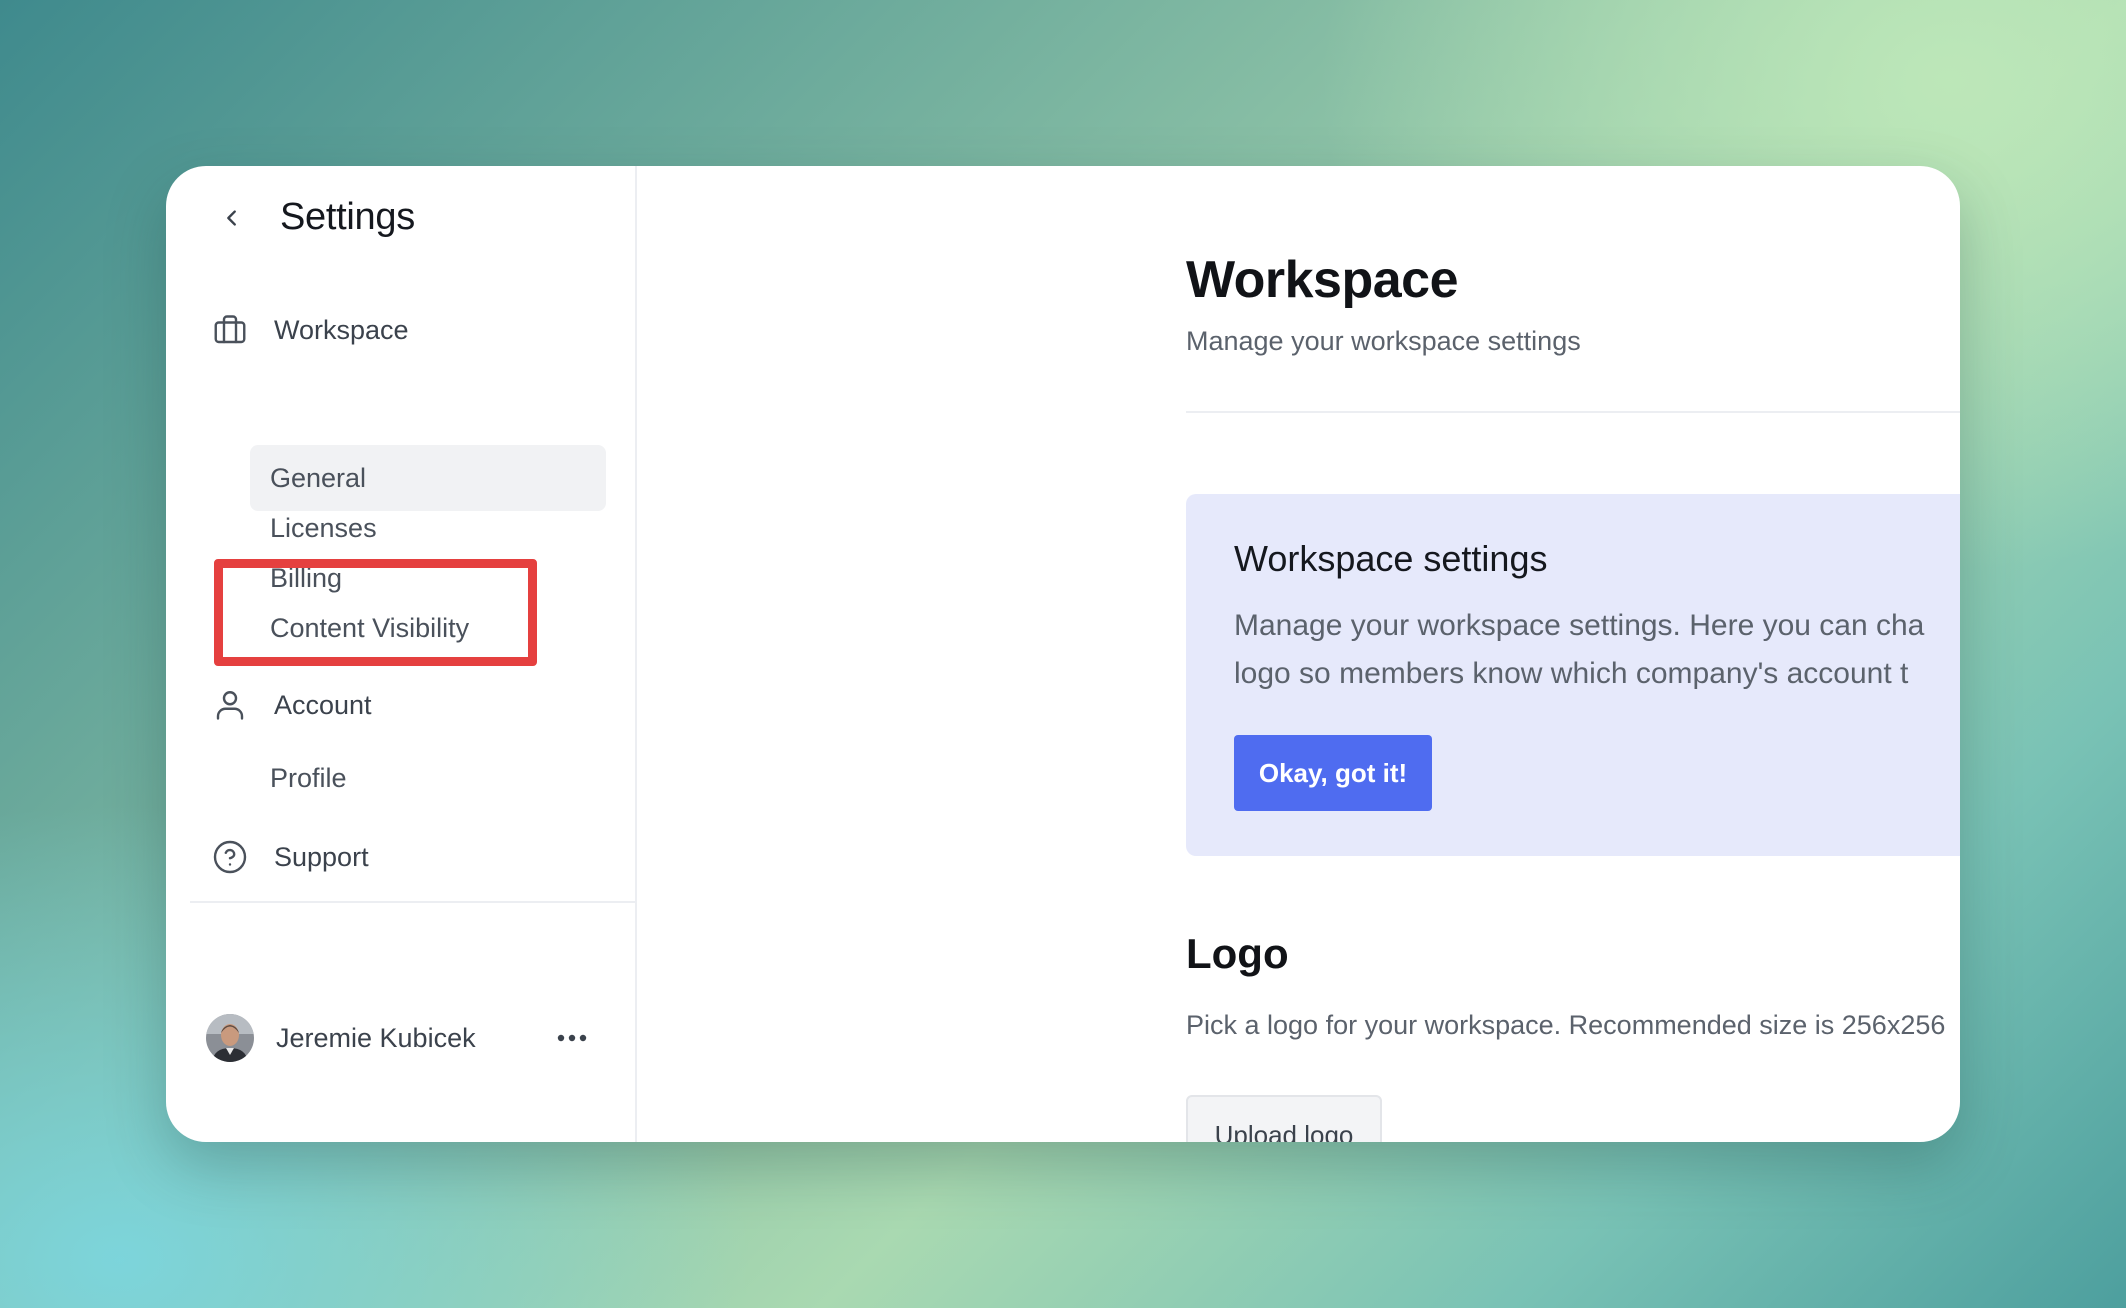 This screenshot has width=2126, height=1308. Describe the element at coordinates (1284, 1118) in the screenshot. I see `upload-logo-button: Upload logo` at that location.